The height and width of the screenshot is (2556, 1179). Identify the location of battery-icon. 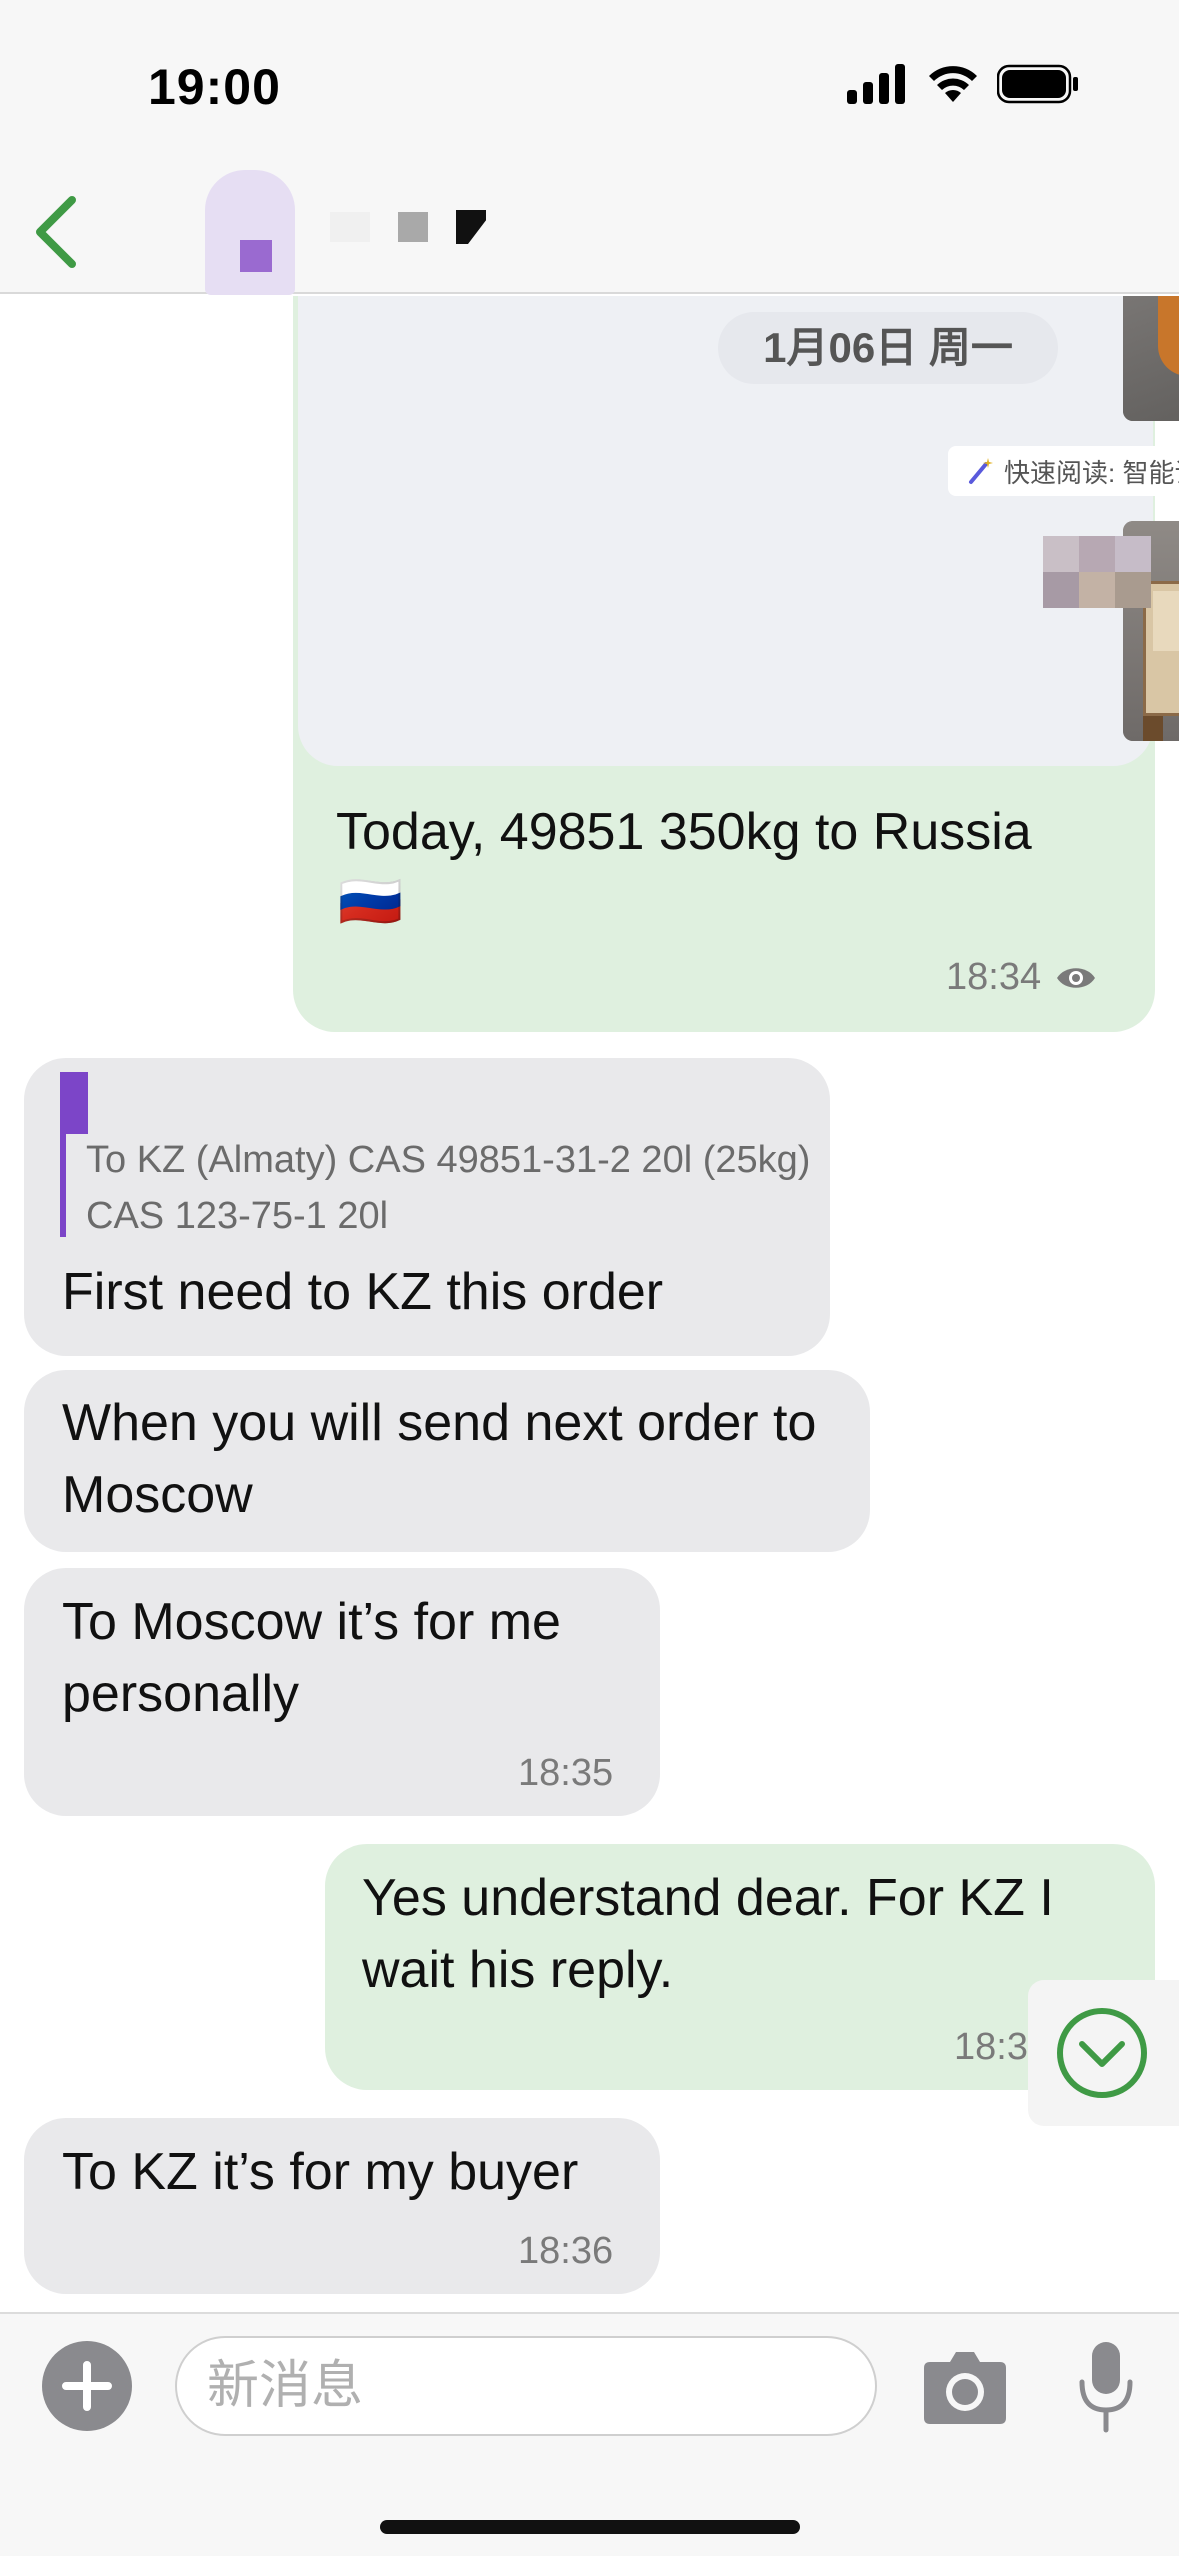
(1037, 84).